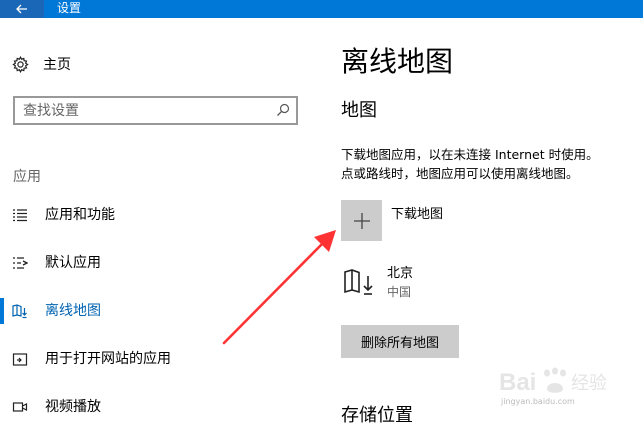 Image resolution: width=643 pixels, height=424 pixels. Describe the element at coordinates (20, 359) in the screenshot. I see `open-in-app-icon` at that location.